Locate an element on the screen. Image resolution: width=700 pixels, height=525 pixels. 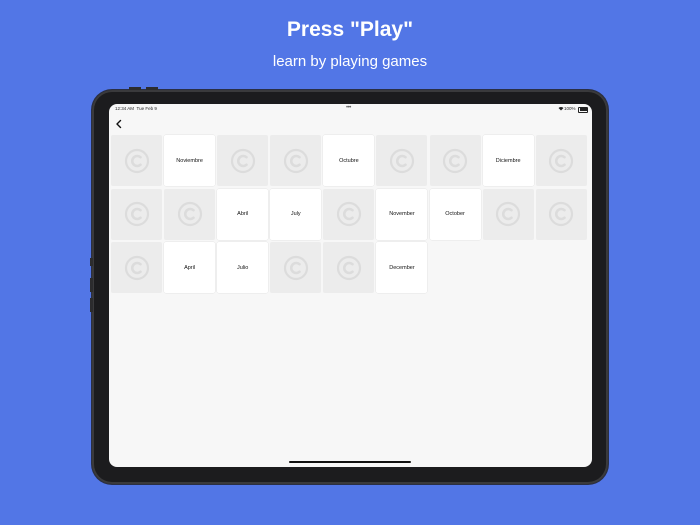
card-label: Abril is located at coordinates (243, 214).